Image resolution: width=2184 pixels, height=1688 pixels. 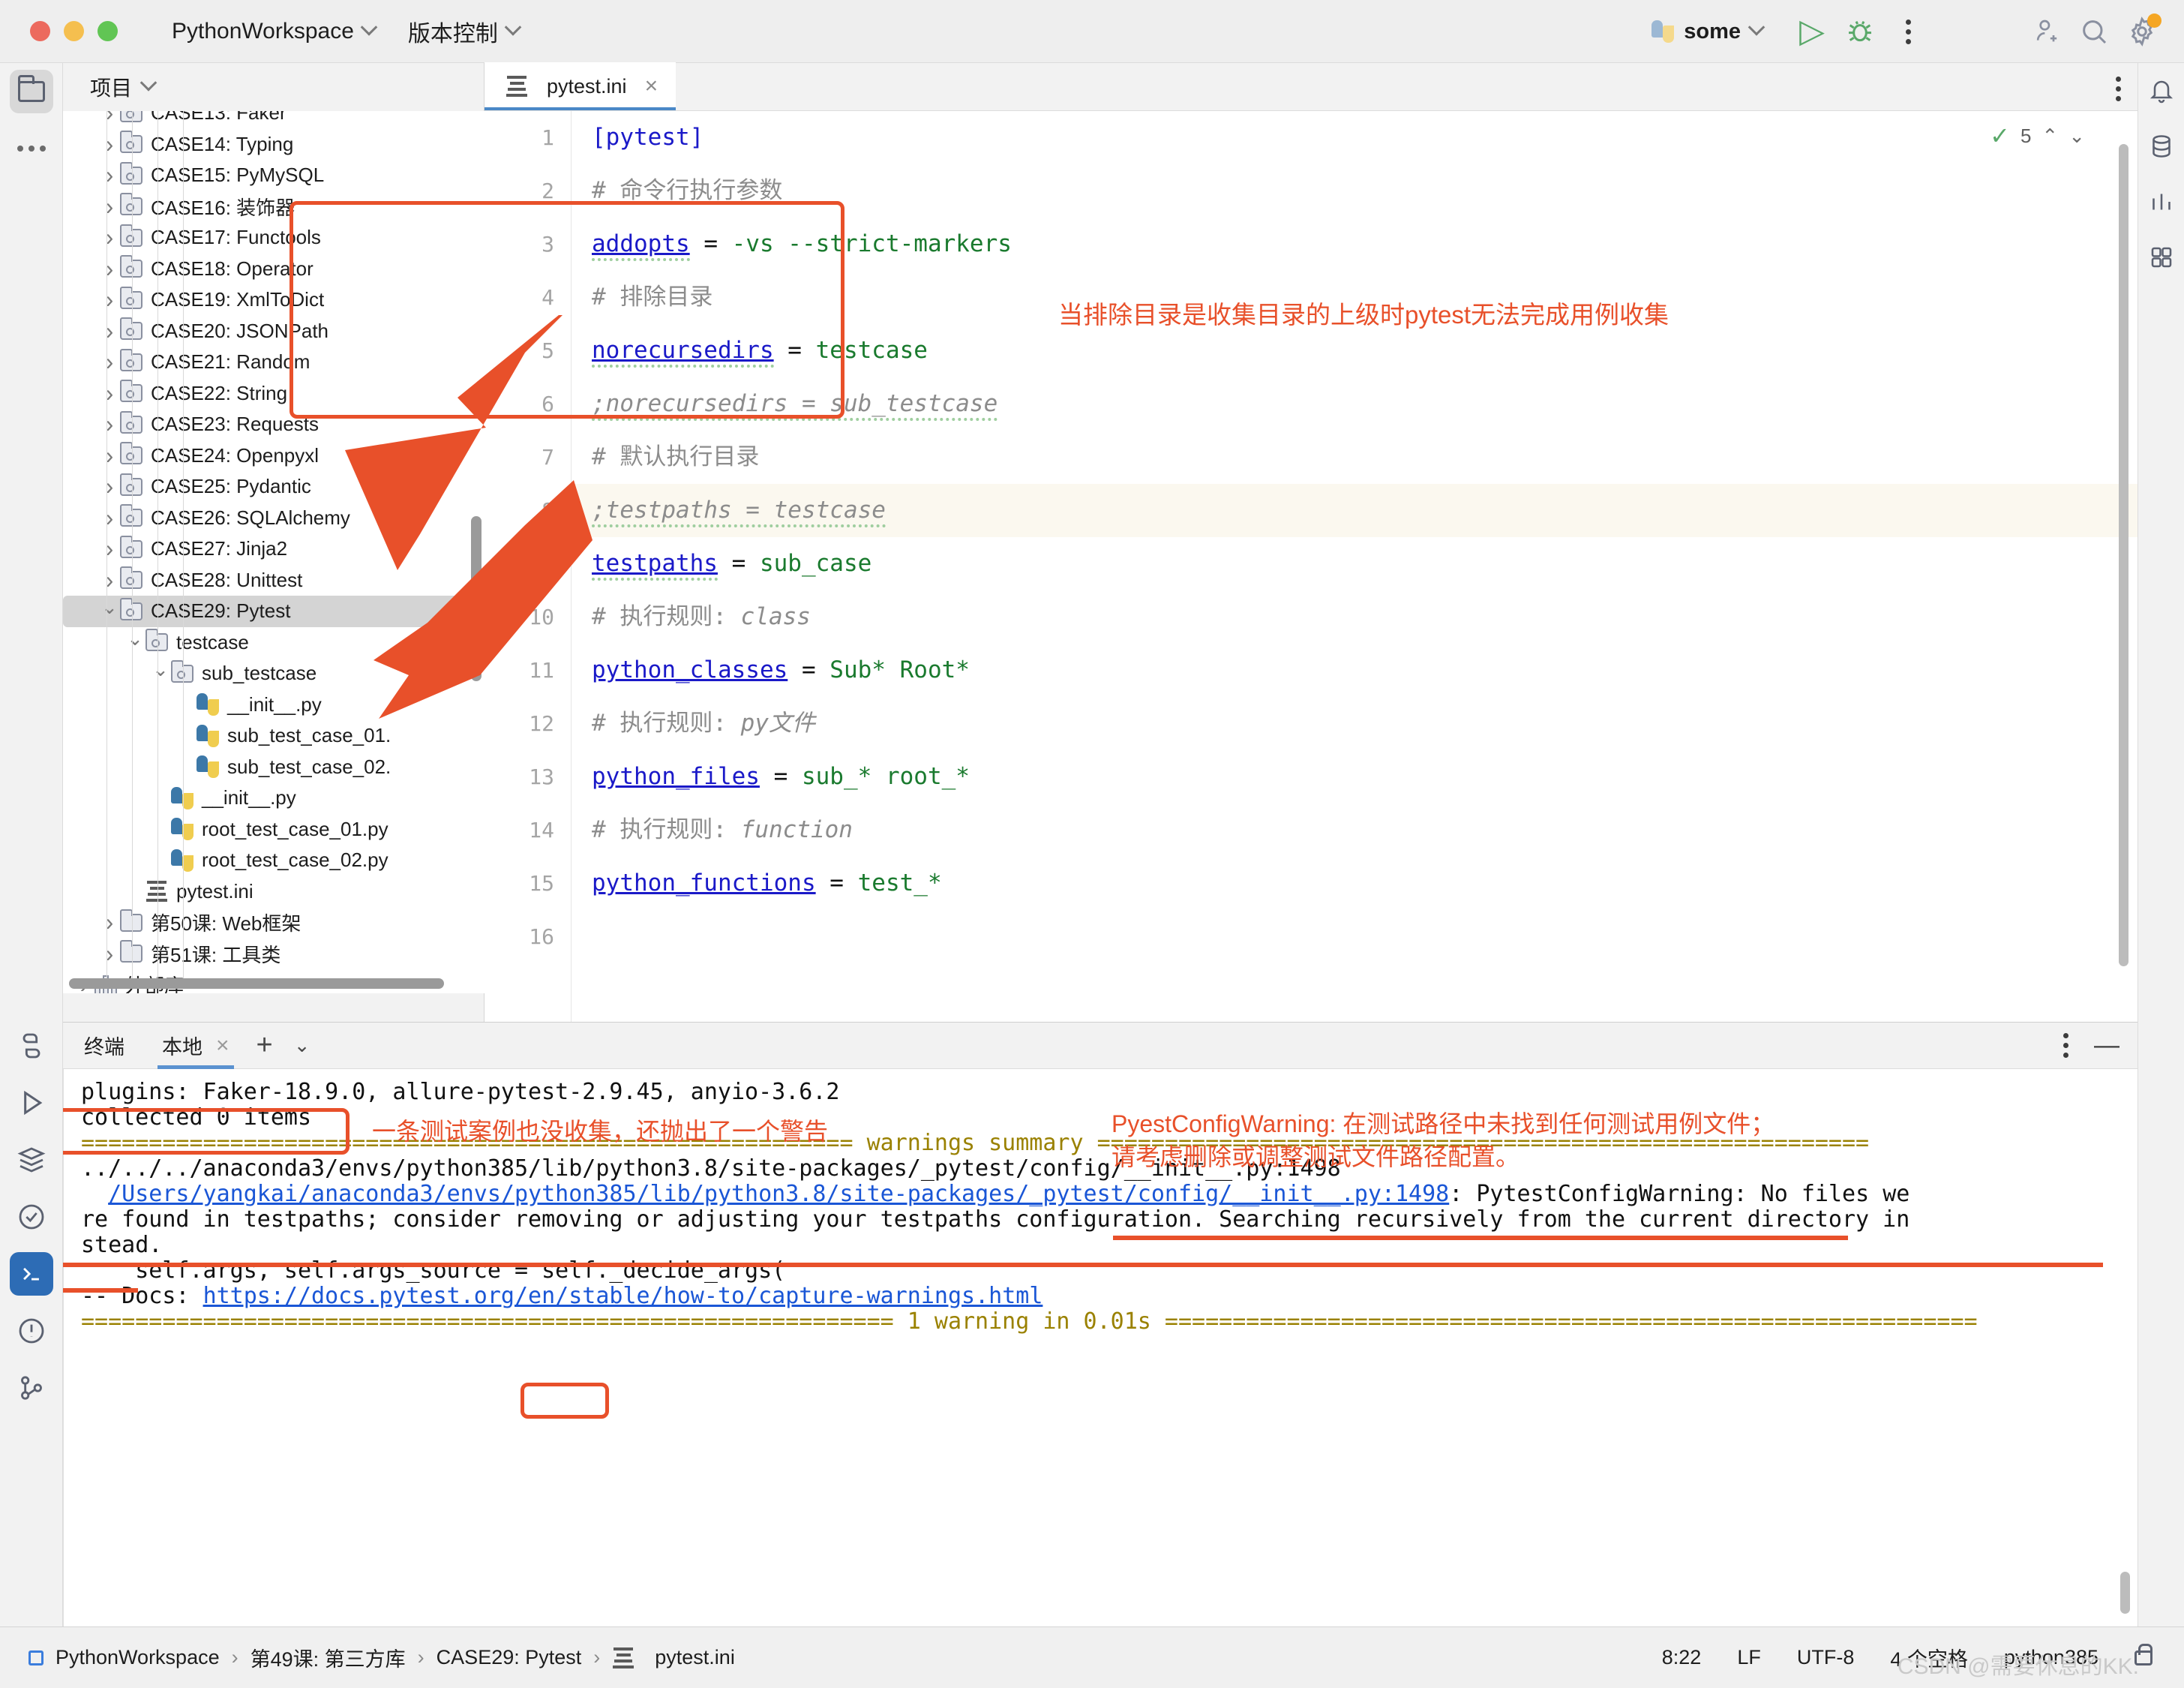 What do you see at coordinates (1355, 723) in the screenshot?
I see `code-line: # 执行规则: py文件` at bounding box center [1355, 723].